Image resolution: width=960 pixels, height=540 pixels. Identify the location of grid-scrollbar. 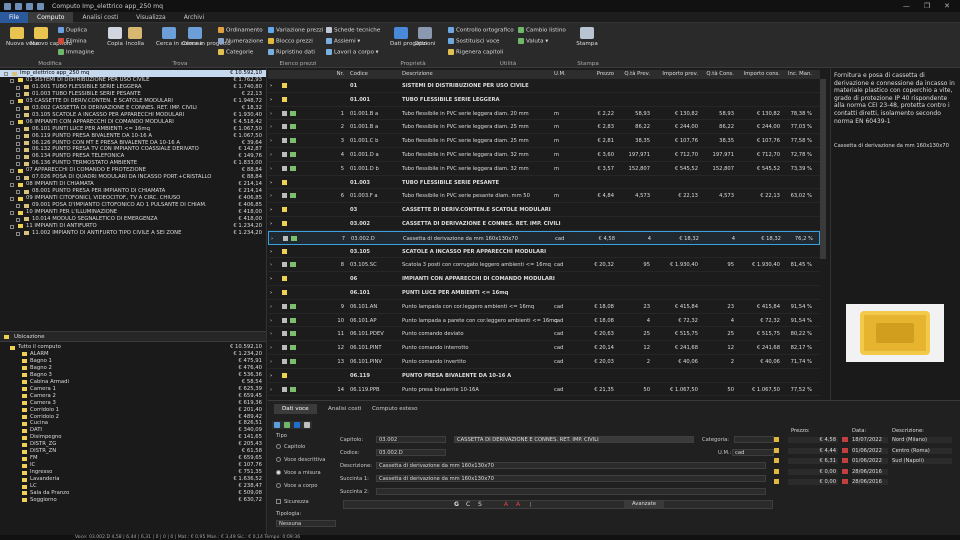
(823, 169).